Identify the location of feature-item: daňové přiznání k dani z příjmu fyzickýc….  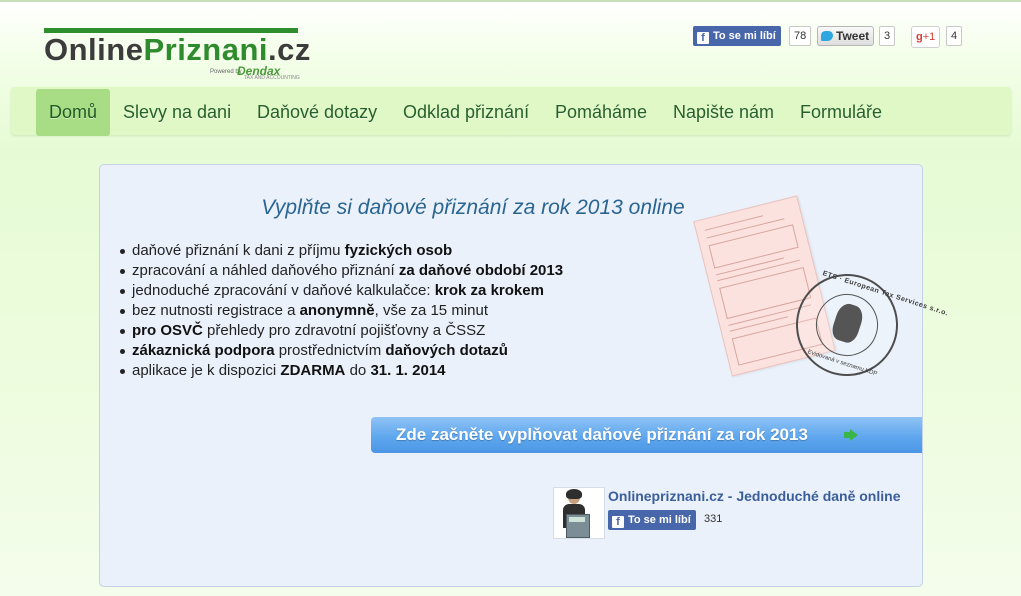
(341, 251).